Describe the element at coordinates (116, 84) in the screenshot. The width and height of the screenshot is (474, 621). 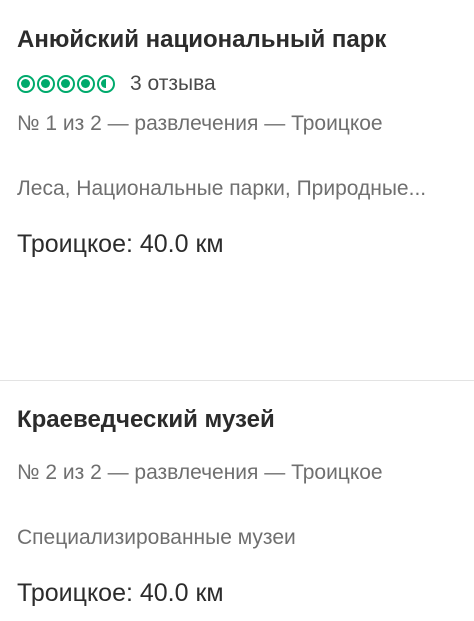
I see `rating-row: 3 отзыва` at that location.